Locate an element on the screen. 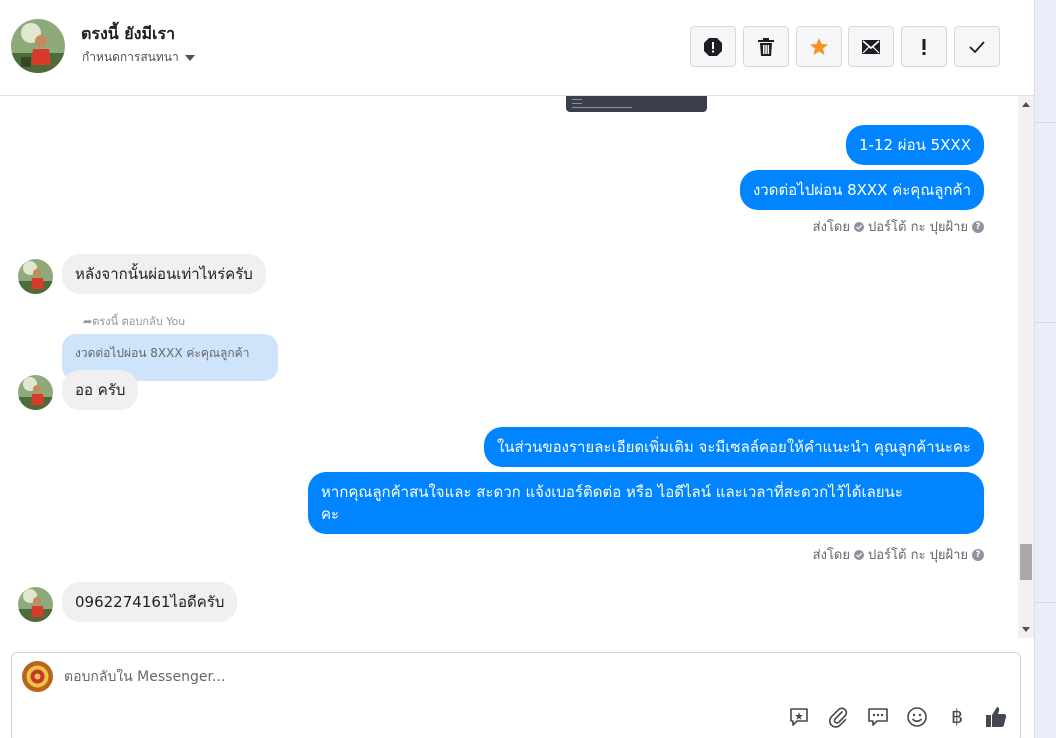  trash-icon is located at coordinates (766, 46).